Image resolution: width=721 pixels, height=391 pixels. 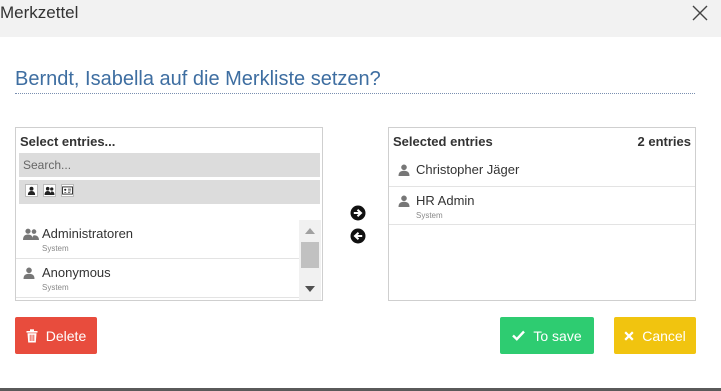 I want to click on save-label: To save, so click(x=557, y=335).